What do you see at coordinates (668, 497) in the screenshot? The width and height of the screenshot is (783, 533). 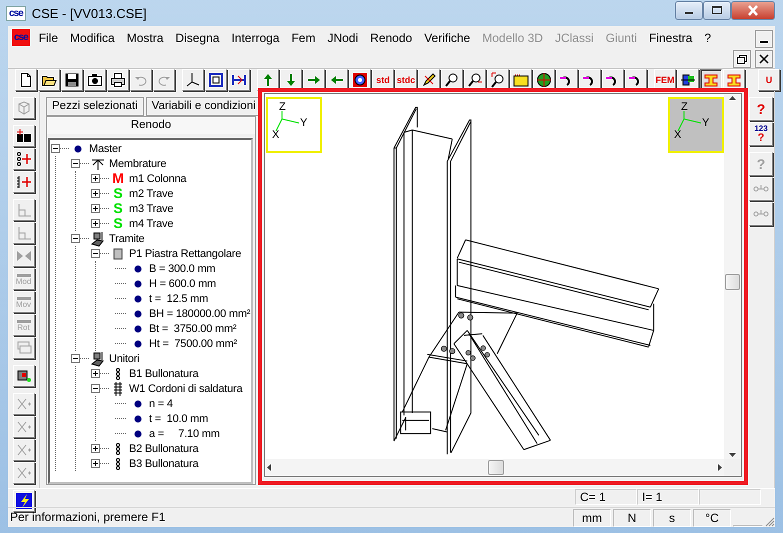 I see `counter-field: I= 1` at bounding box center [668, 497].